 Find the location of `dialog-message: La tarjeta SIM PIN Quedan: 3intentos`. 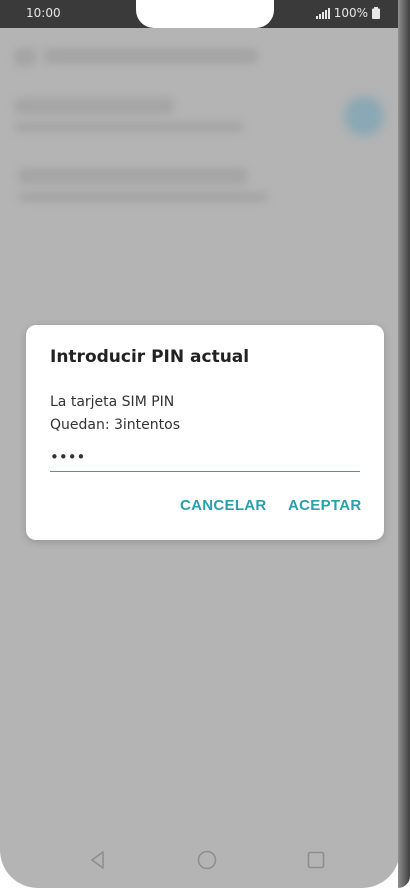

dialog-message: La tarjeta SIM PIN Quedan: 3intentos is located at coordinates (115, 414).